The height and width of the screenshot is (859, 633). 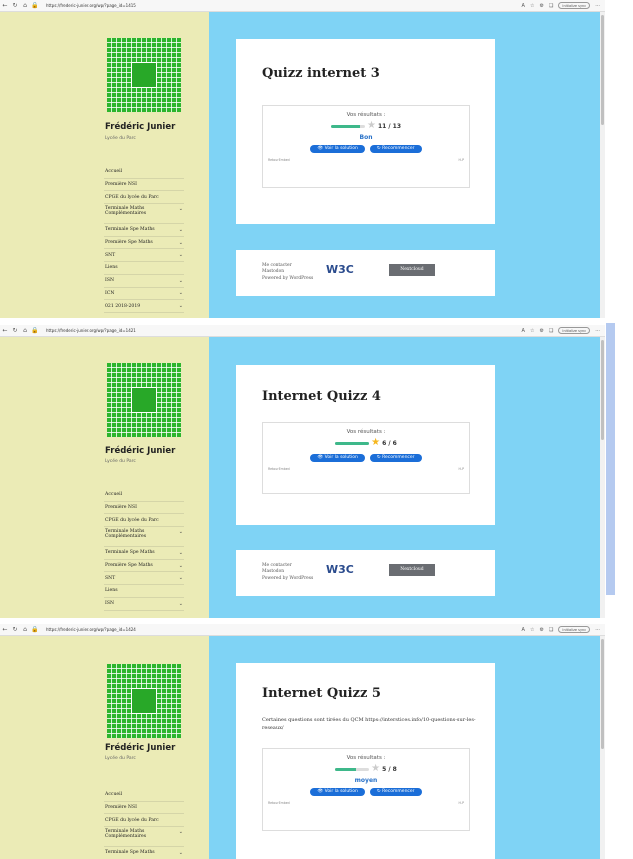 What do you see at coordinates (144, 294) in the screenshot?
I see `menu-item-icn: ICN ⌄` at bounding box center [144, 294].